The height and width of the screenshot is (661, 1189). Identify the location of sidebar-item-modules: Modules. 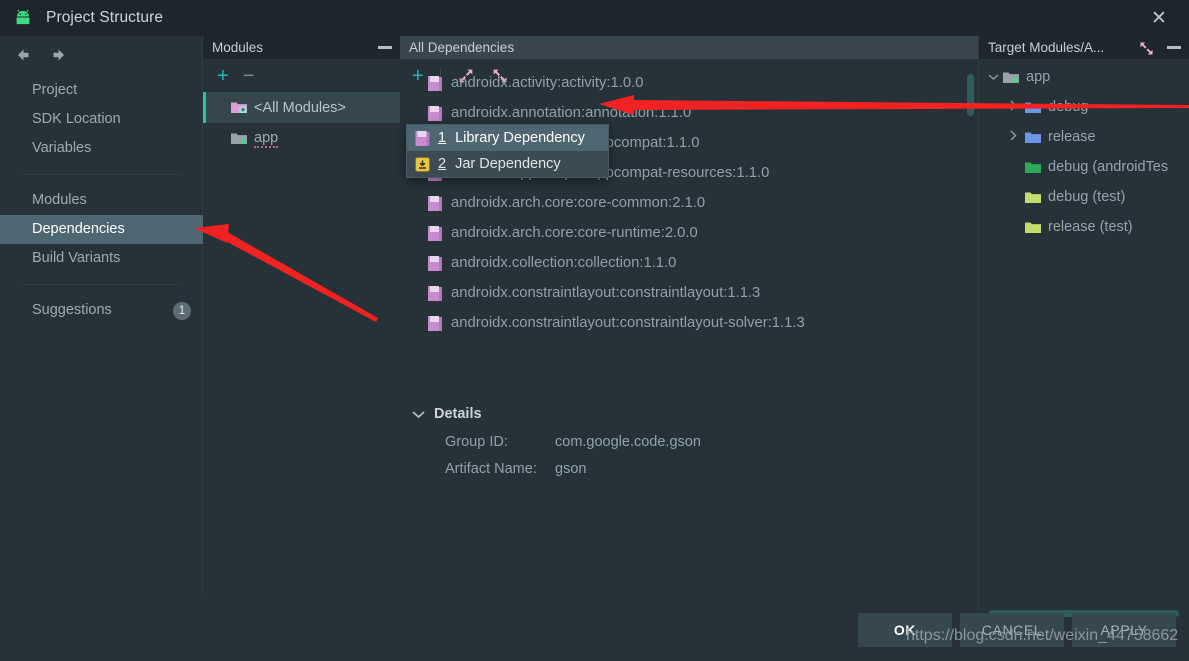
(101, 200).